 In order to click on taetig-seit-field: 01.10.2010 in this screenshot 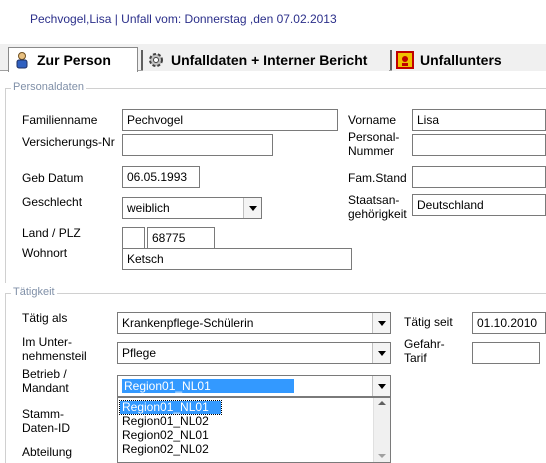, I will do `click(509, 323)`.